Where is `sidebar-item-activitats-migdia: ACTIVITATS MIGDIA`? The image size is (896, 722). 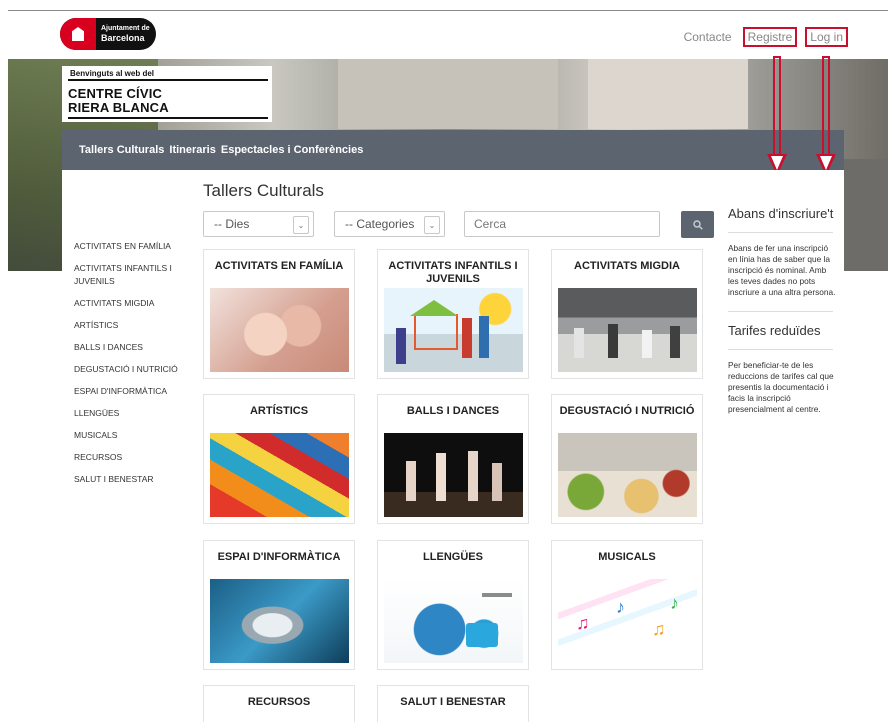 sidebar-item-activitats-migdia: ACTIVITATS MIGDIA is located at coordinates (134, 303).